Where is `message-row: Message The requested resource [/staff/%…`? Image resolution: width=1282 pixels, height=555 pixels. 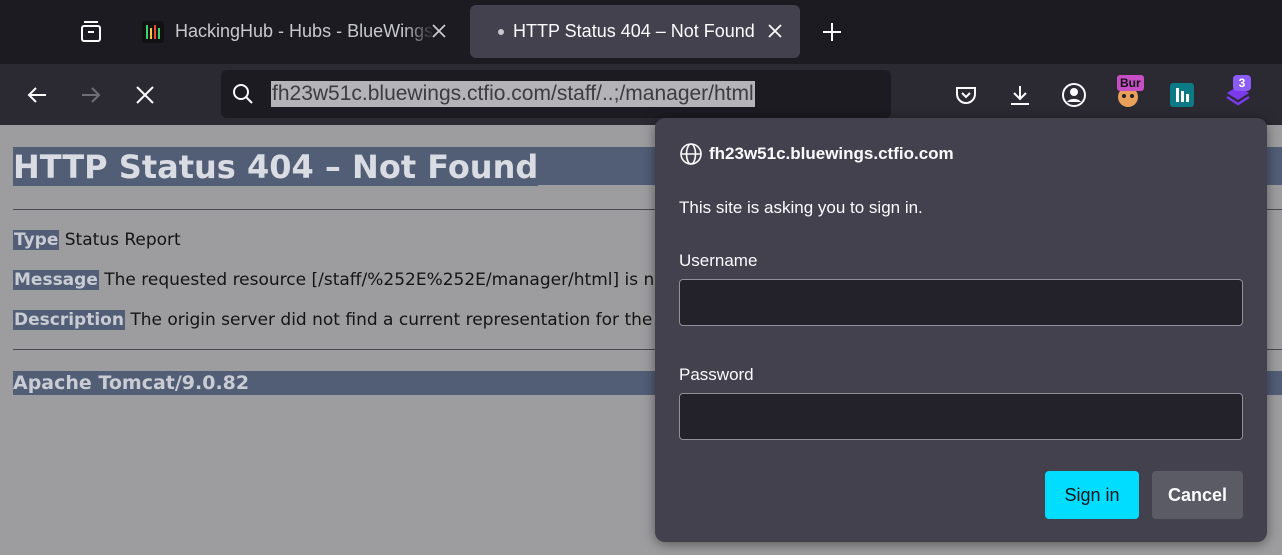
message-row: Message The requested resource [/staff/%… is located at coordinates (355, 280).